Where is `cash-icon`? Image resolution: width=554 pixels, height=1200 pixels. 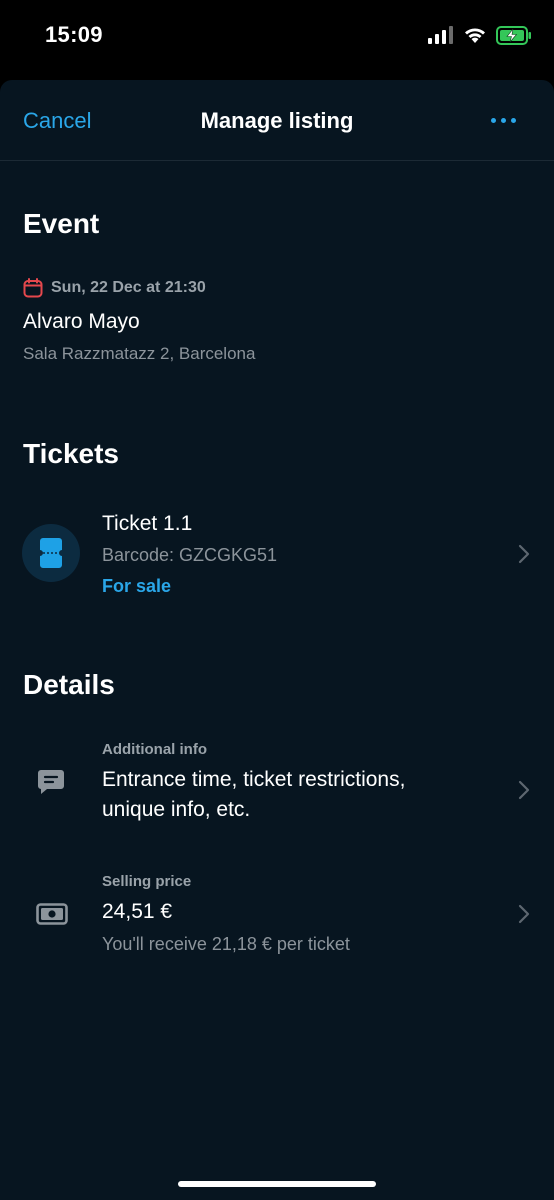
cash-icon is located at coordinates (52, 914).